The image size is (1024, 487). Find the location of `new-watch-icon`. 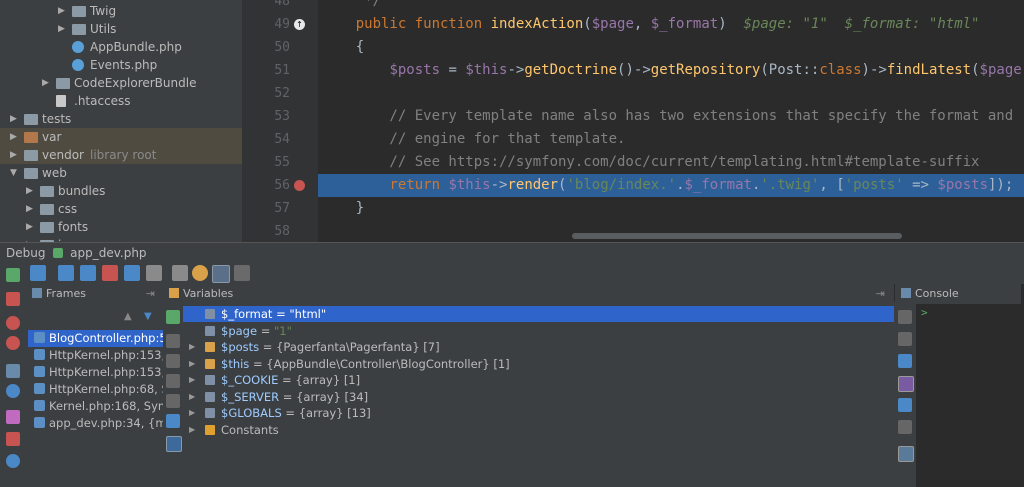

new-watch-icon is located at coordinates (173, 317).